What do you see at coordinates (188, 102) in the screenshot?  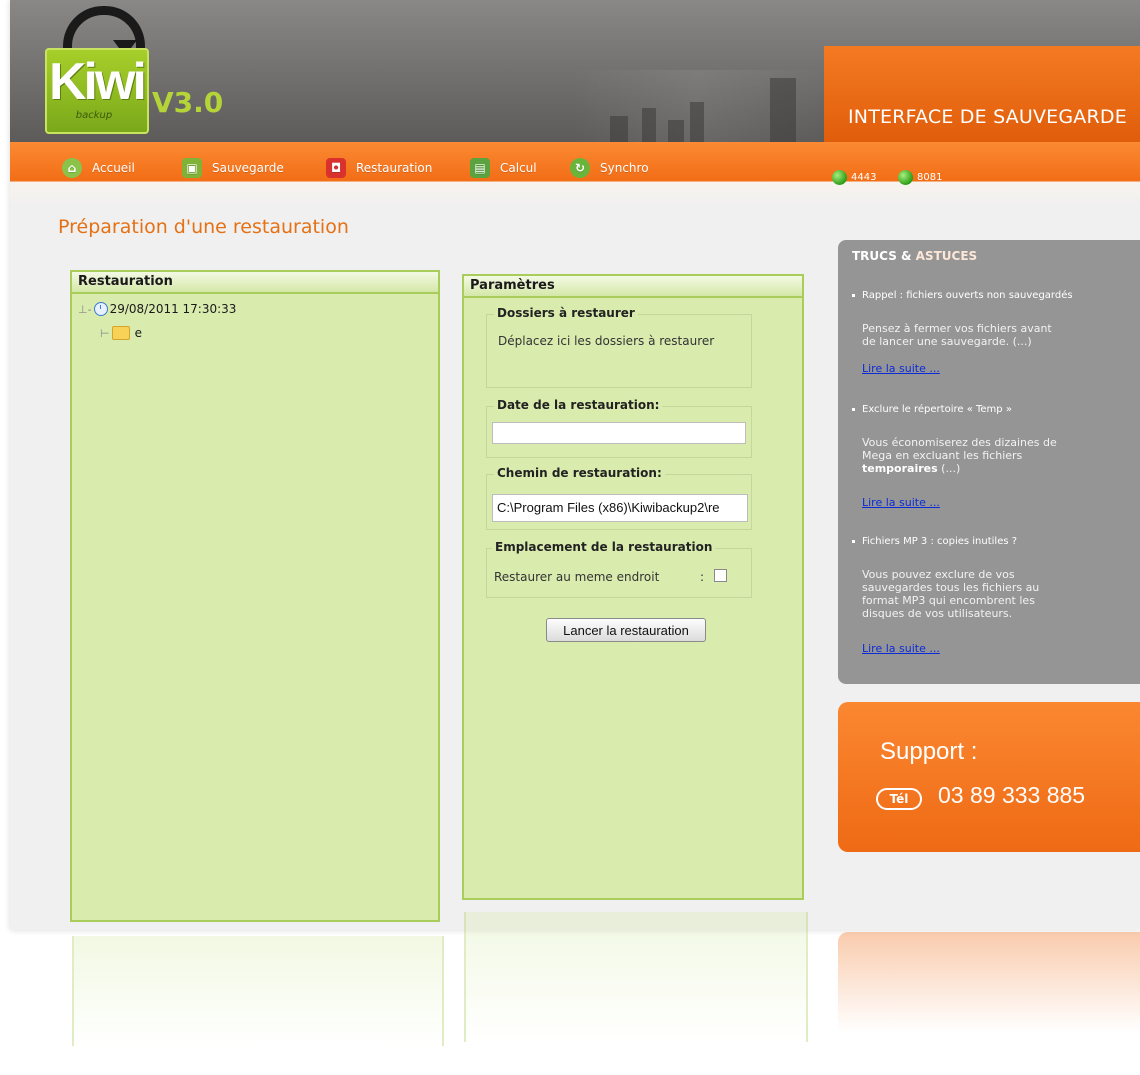 I see `version-label: V3.0` at bounding box center [188, 102].